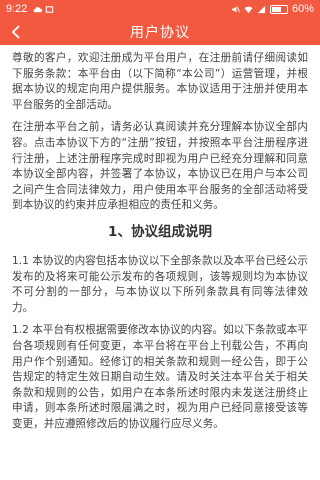  I want to click on status-bar: 9:22 60%, so click(160, 9).